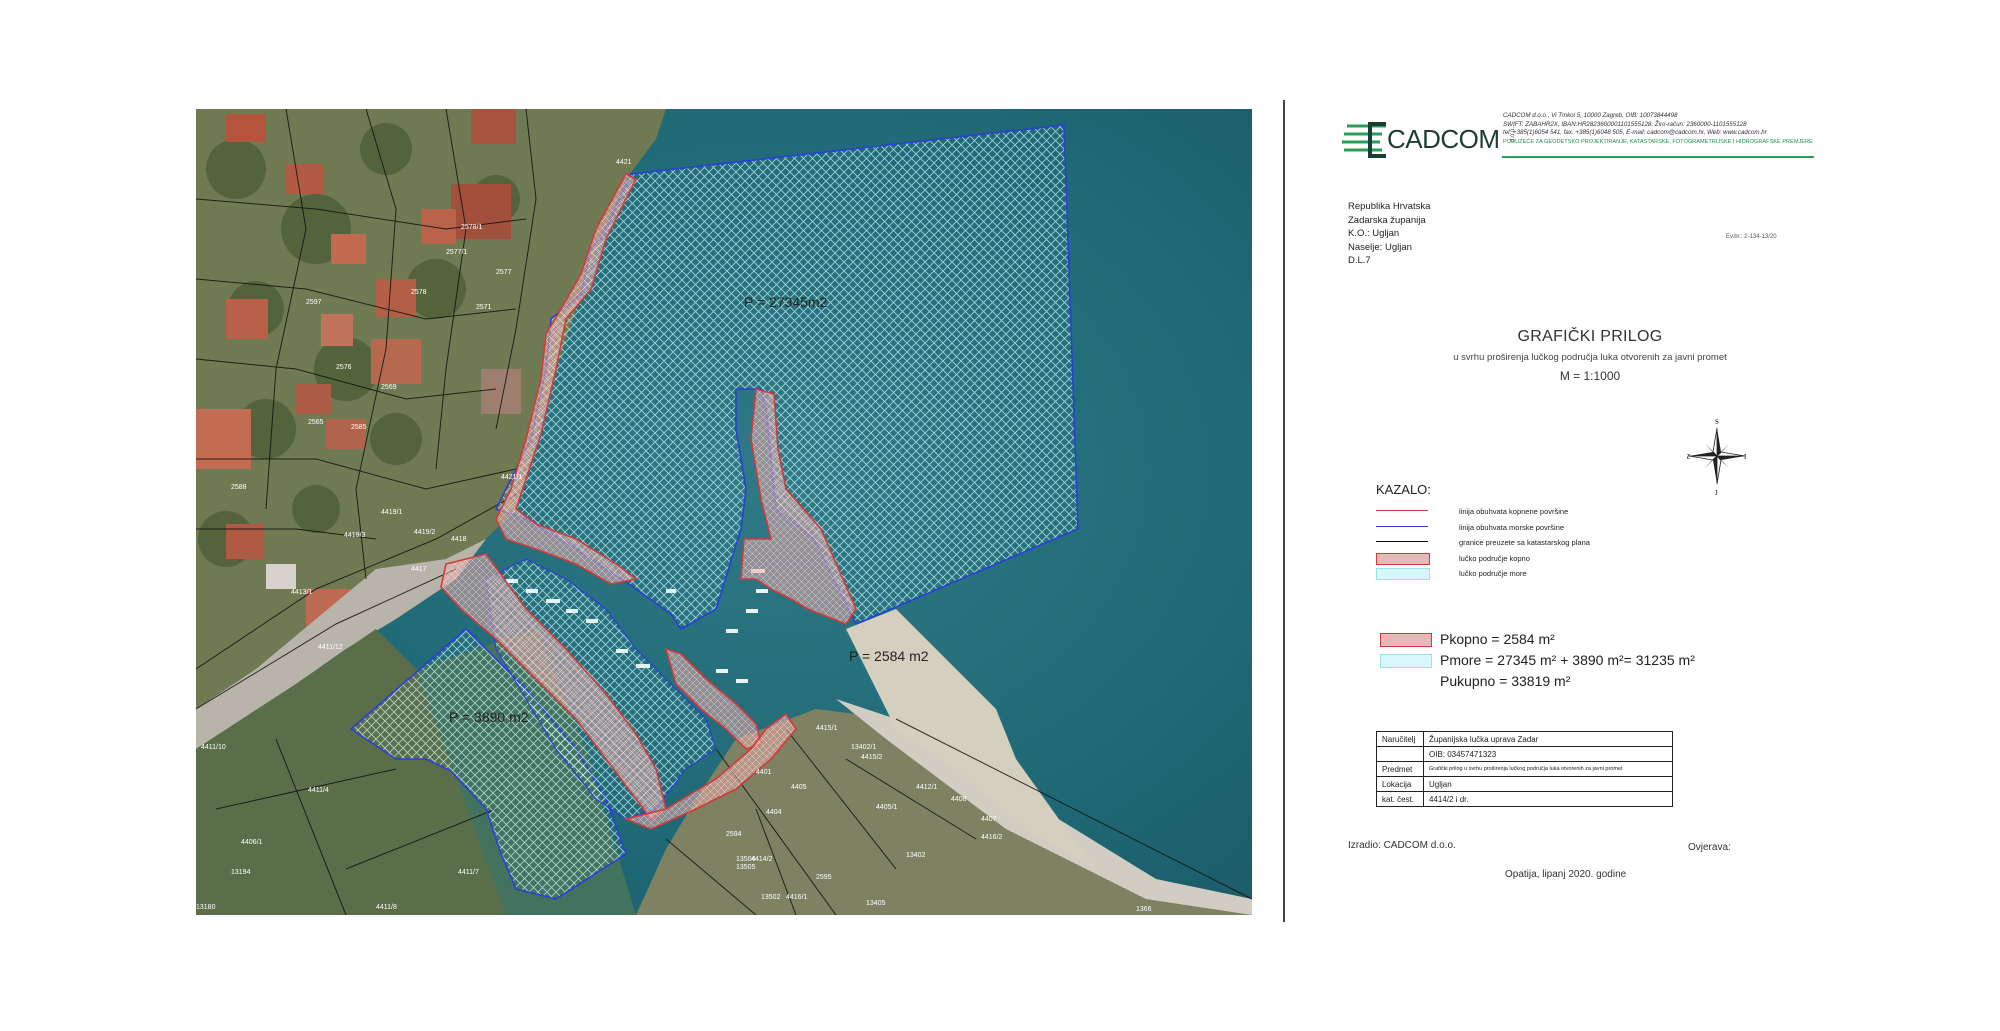 The image size is (2000, 1031). Describe the element at coordinates (1717, 457) in the screenshot. I see `compass-rose-icon: S J I Z` at that location.